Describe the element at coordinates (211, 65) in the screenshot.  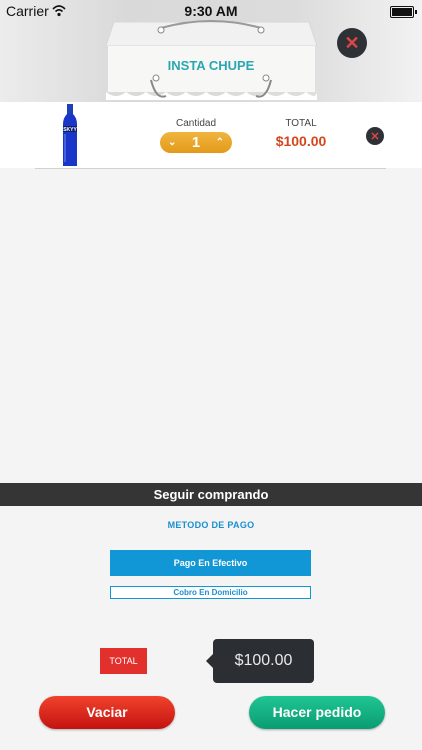
I see `logo-text: INSTA CHUPE` at that location.